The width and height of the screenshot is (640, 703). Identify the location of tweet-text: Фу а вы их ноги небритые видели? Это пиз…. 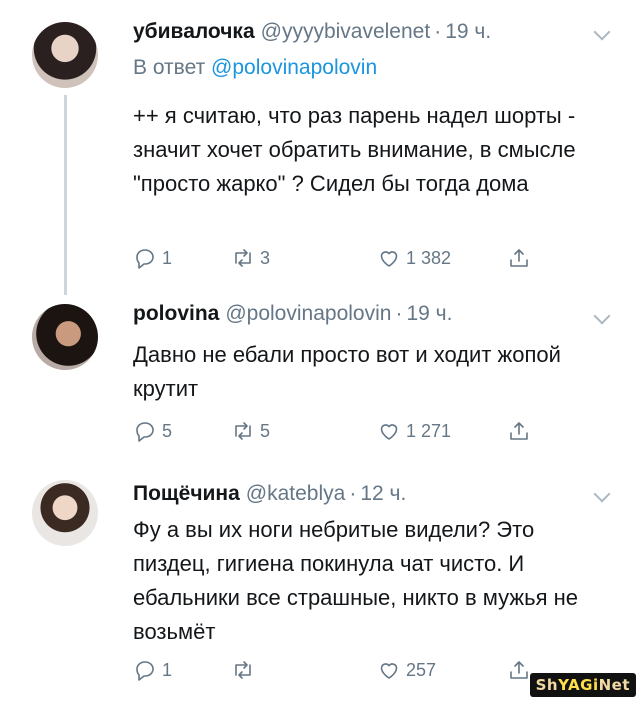
(355, 580).